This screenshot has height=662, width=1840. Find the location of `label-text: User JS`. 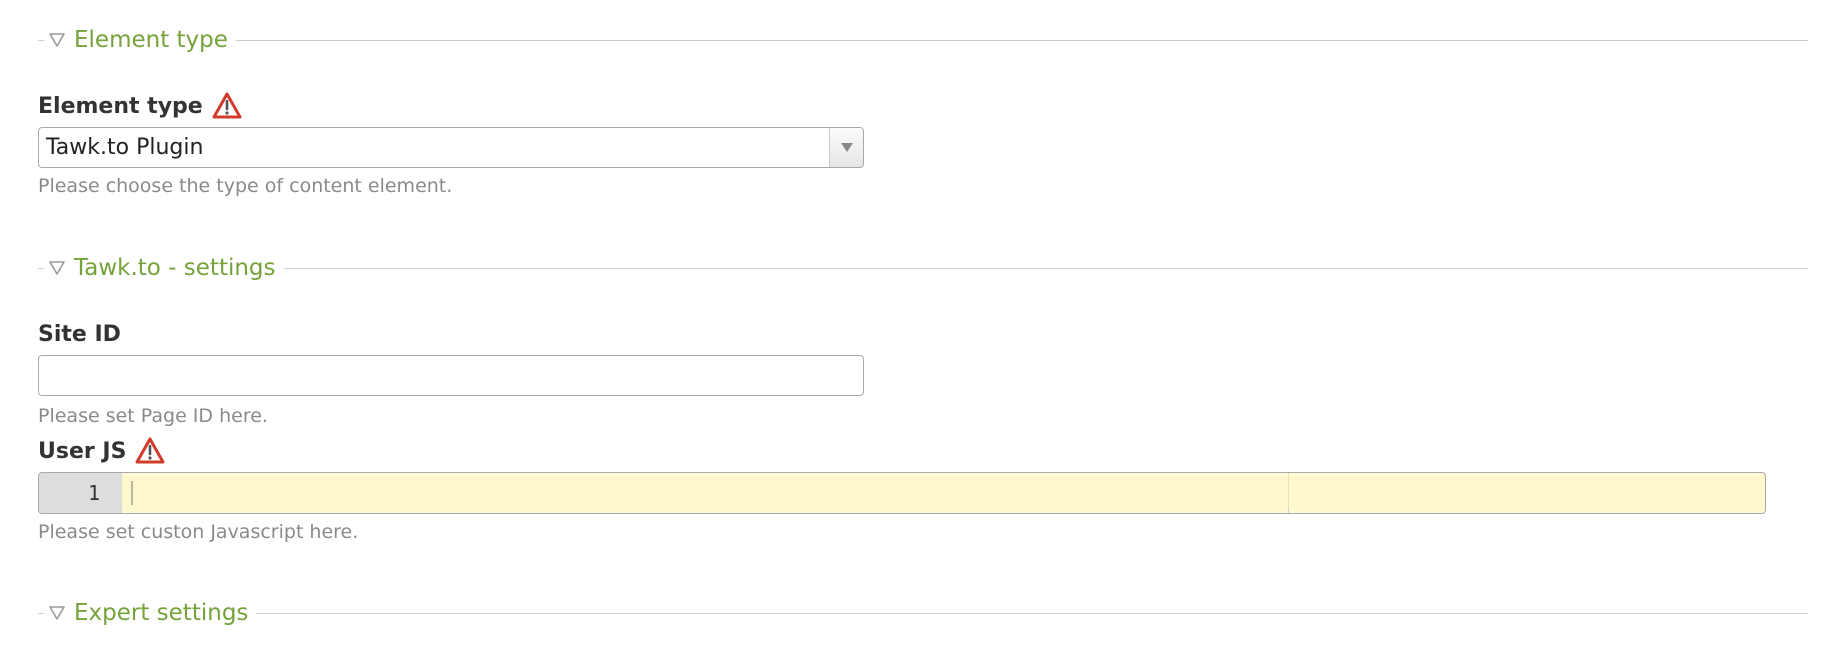

label-text: User JS is located at coordinates (82, 451).